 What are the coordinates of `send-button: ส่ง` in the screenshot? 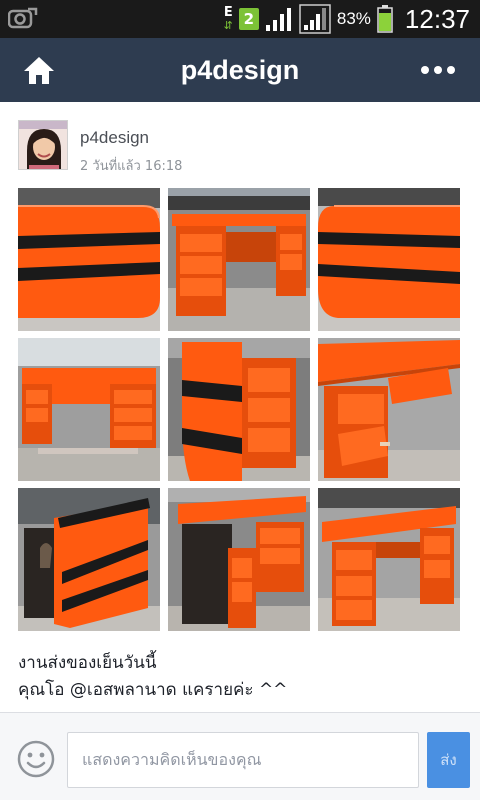 It's located at (448, 760).